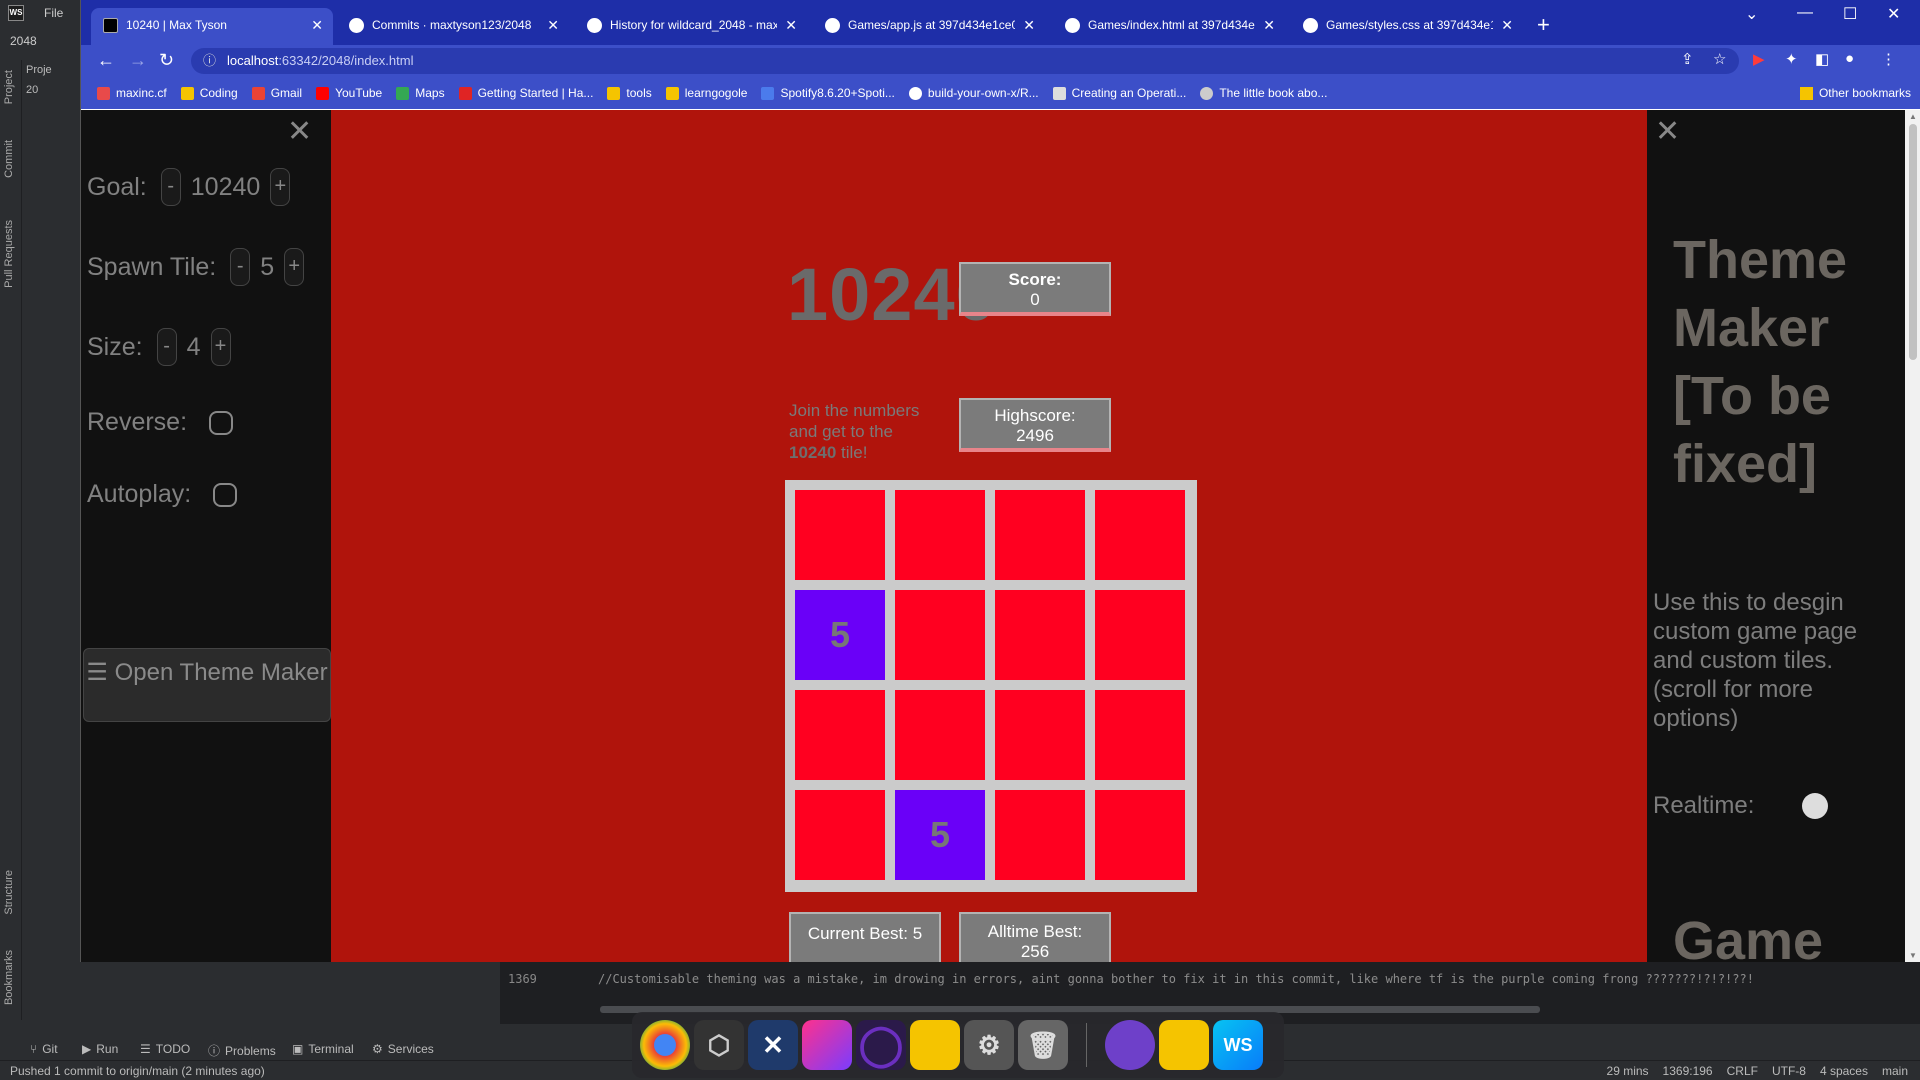 The width and height of the screenshot is (1920, 1080). I want to click on minimize-button: —, so click(1805, 13).